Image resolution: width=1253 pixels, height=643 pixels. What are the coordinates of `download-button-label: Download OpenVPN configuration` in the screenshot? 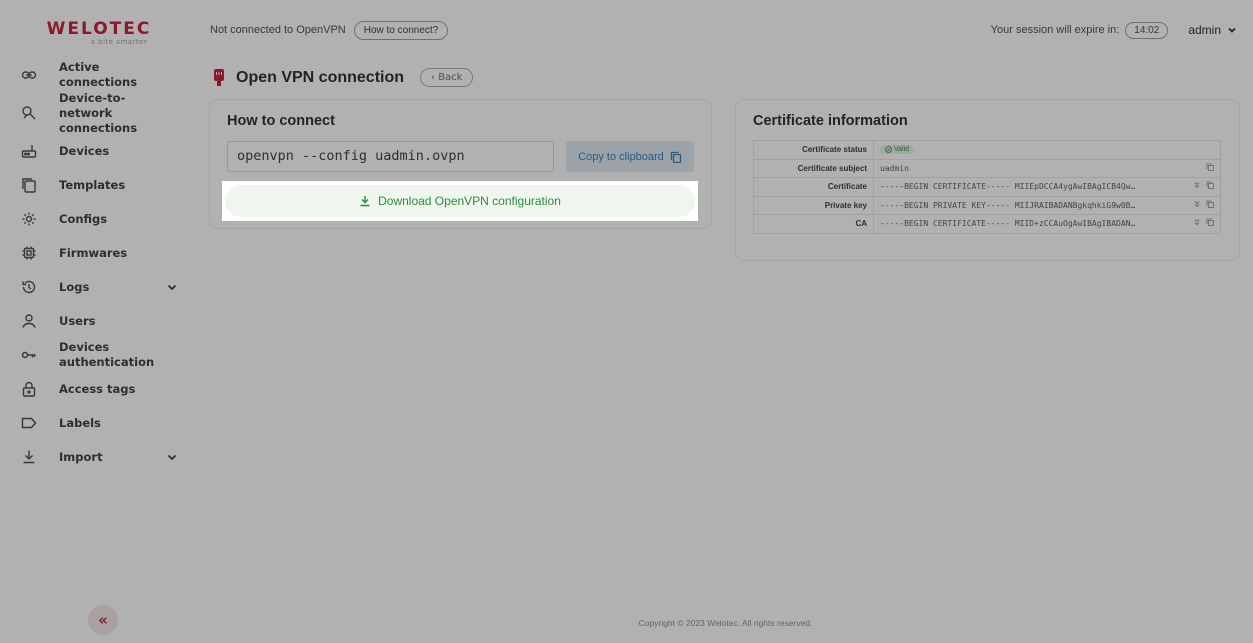 It's located at (469, 201).